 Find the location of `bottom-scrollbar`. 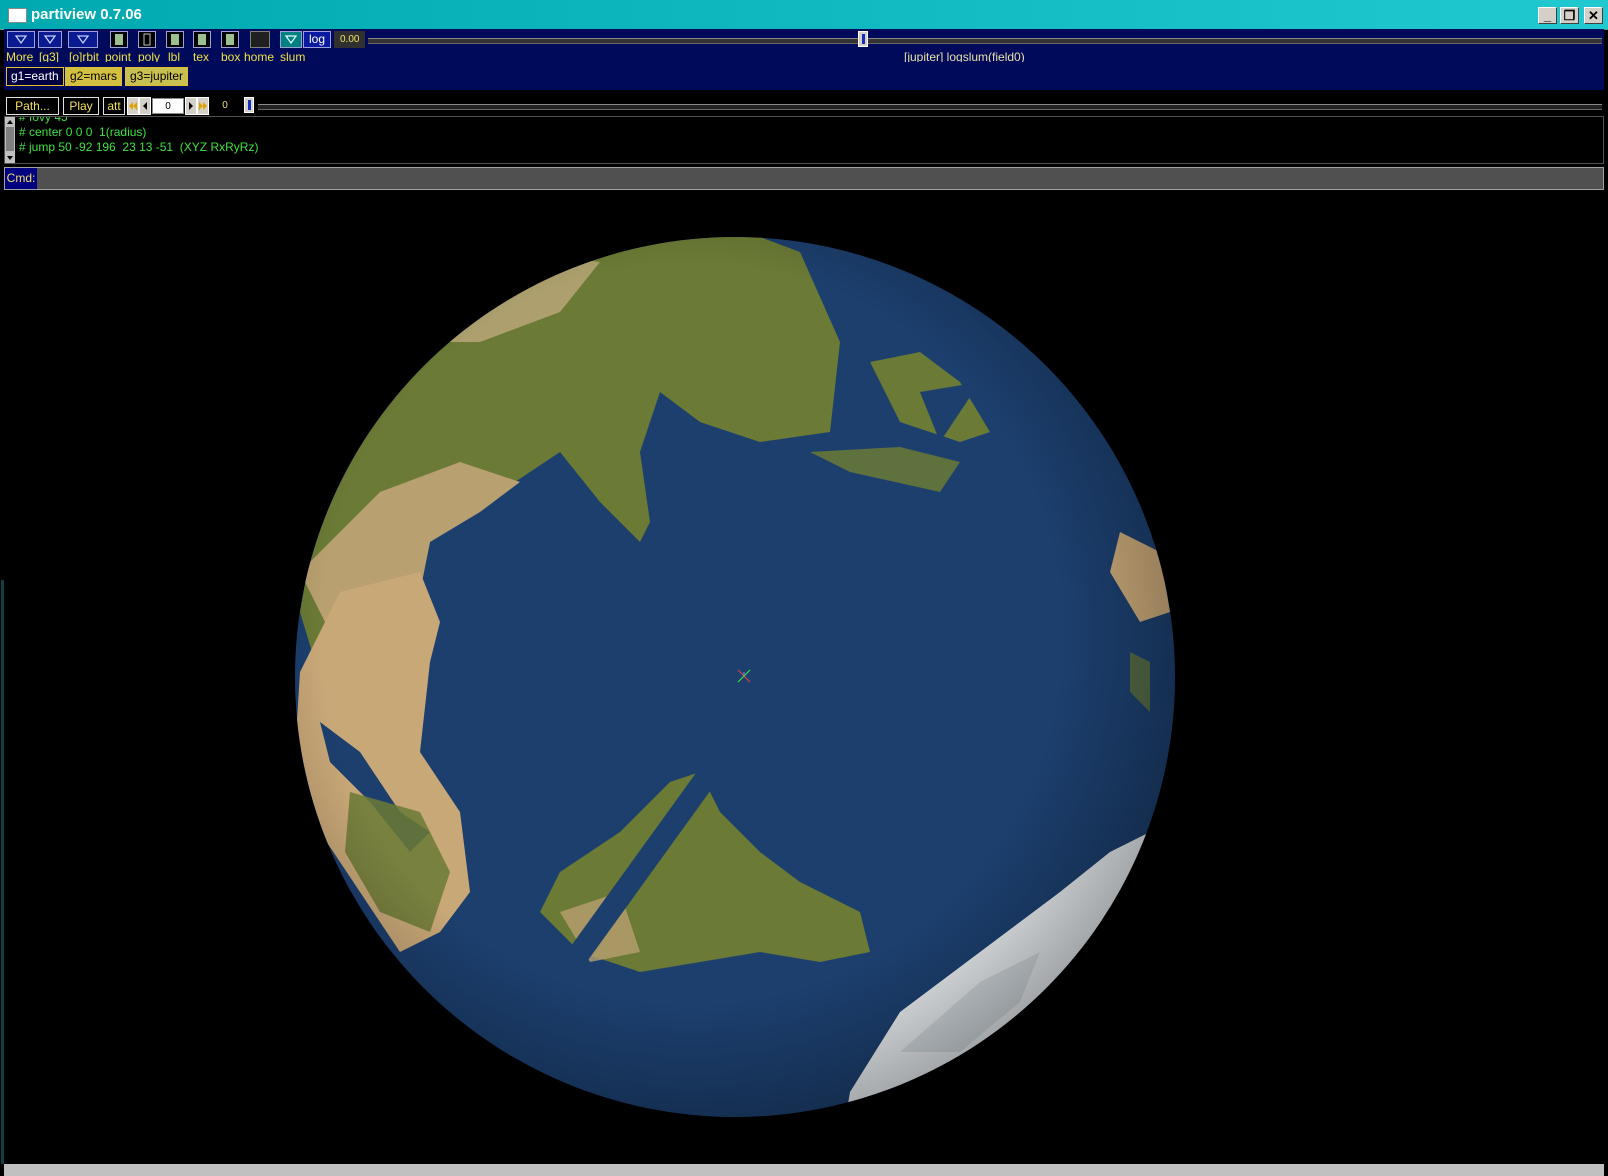

bottom-scrollbar is located at coordinates (804, 1170).